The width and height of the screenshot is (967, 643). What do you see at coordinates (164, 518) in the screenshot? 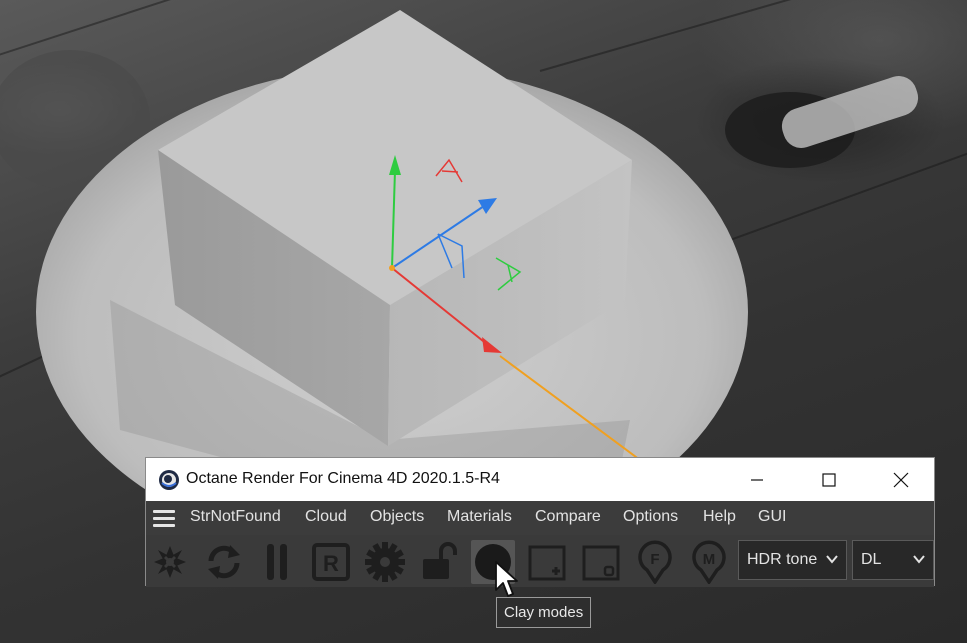
I see `hamburger-menu-icon` at bounding box center [164, 518].